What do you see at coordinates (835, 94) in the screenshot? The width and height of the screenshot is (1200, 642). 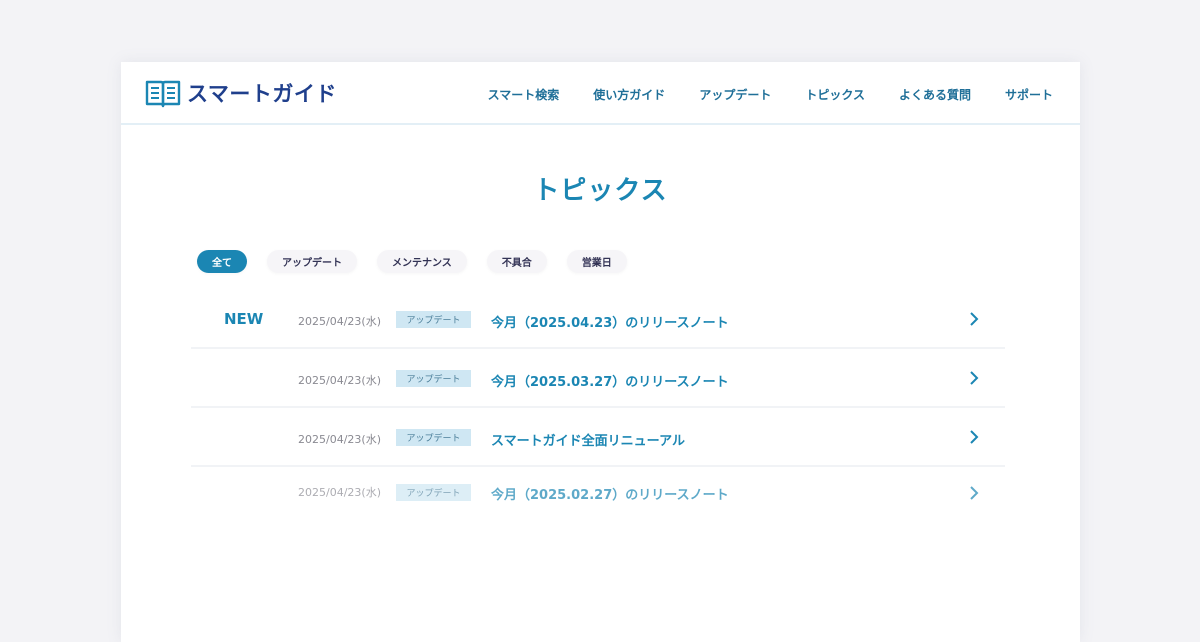 I see `nav-item-topics: トピックス` at bounding box center [835, 94].